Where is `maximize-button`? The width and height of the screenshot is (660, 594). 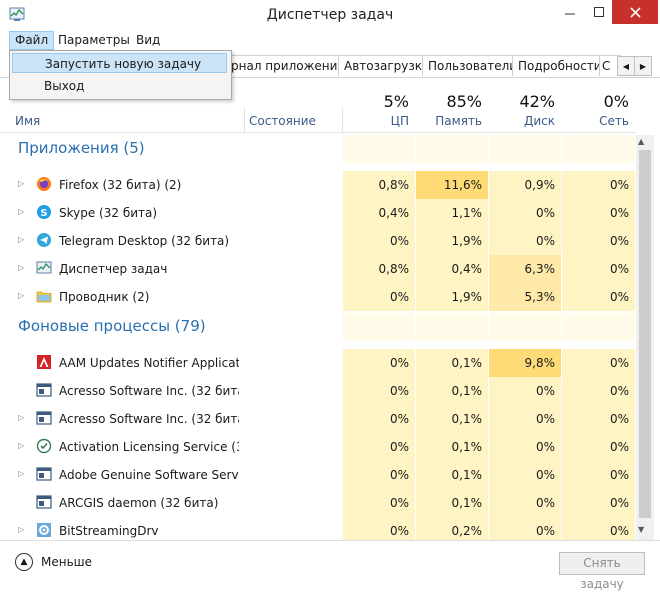
maximize-button is located at coordinates (599, 12).